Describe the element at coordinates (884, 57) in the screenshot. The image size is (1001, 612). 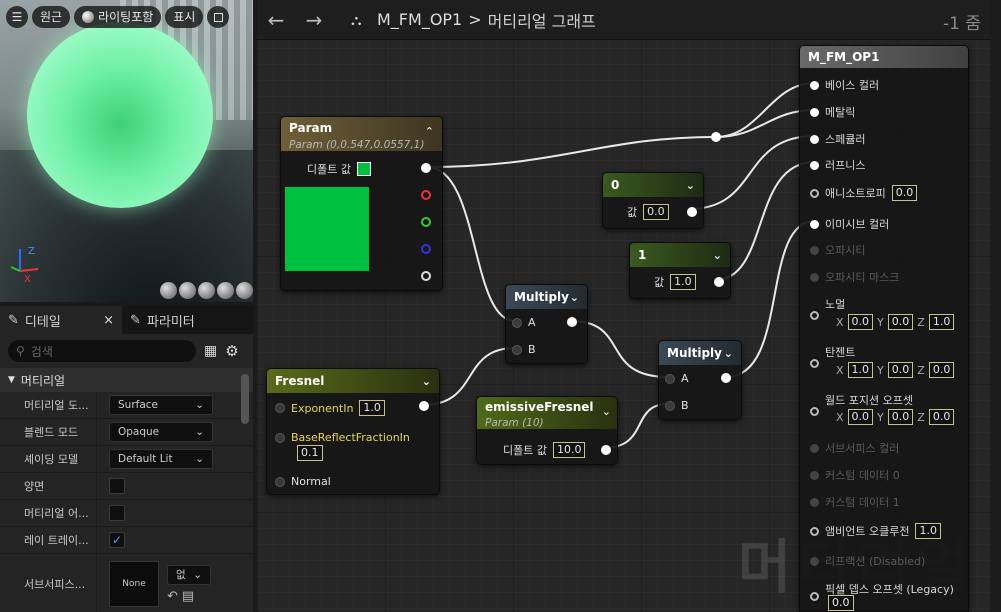
I see `node-title: M_FM_OP1` at that location.